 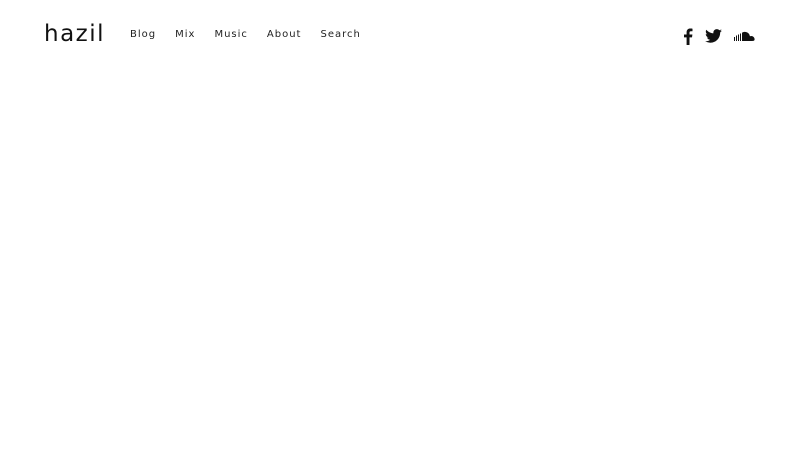 I want to click on nav-item-music: Music, so click(x=240, y=35).